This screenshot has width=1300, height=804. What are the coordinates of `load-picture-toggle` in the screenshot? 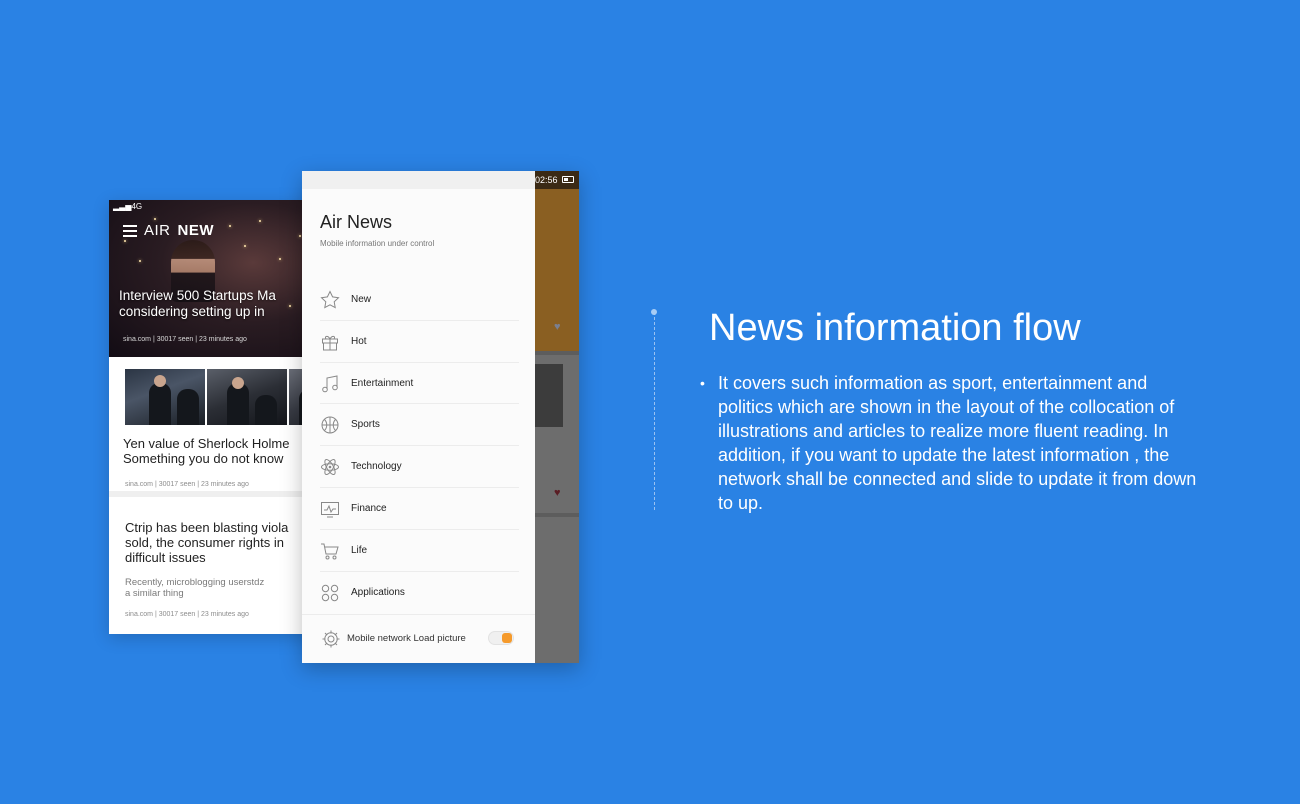 It's located at (501, 638).